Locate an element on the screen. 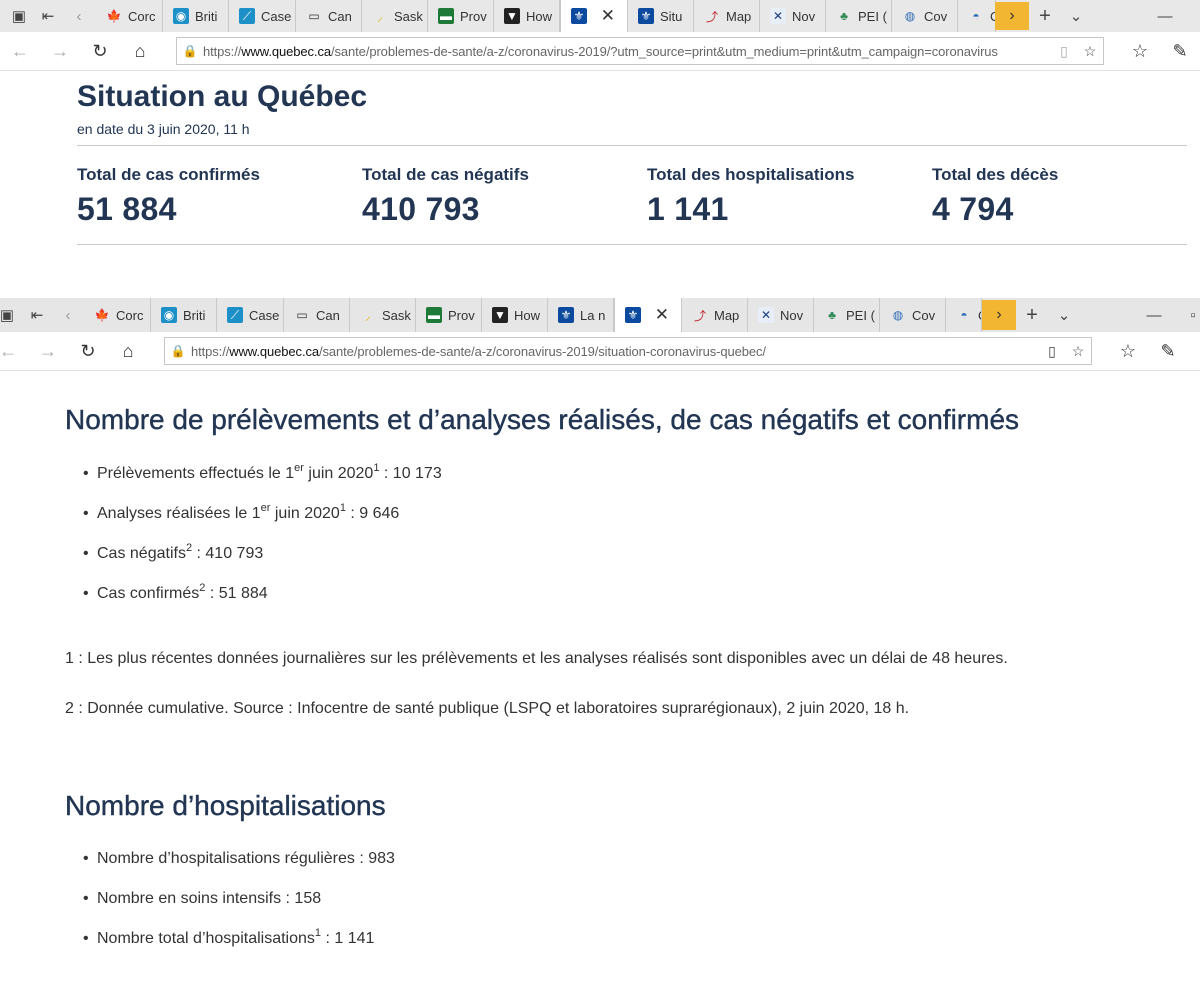 The image size is (1200, 988). pei-icon: ♣ is located at coordinates (832, 315).